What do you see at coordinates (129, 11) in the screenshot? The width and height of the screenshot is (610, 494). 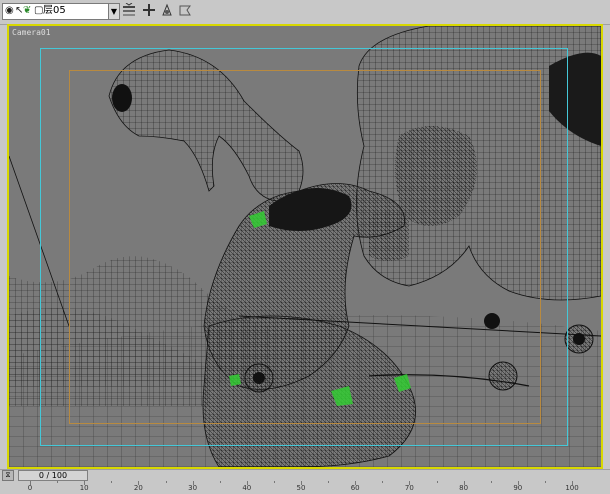 I see `layer-manager-icon` at bounding box center [129, 11].